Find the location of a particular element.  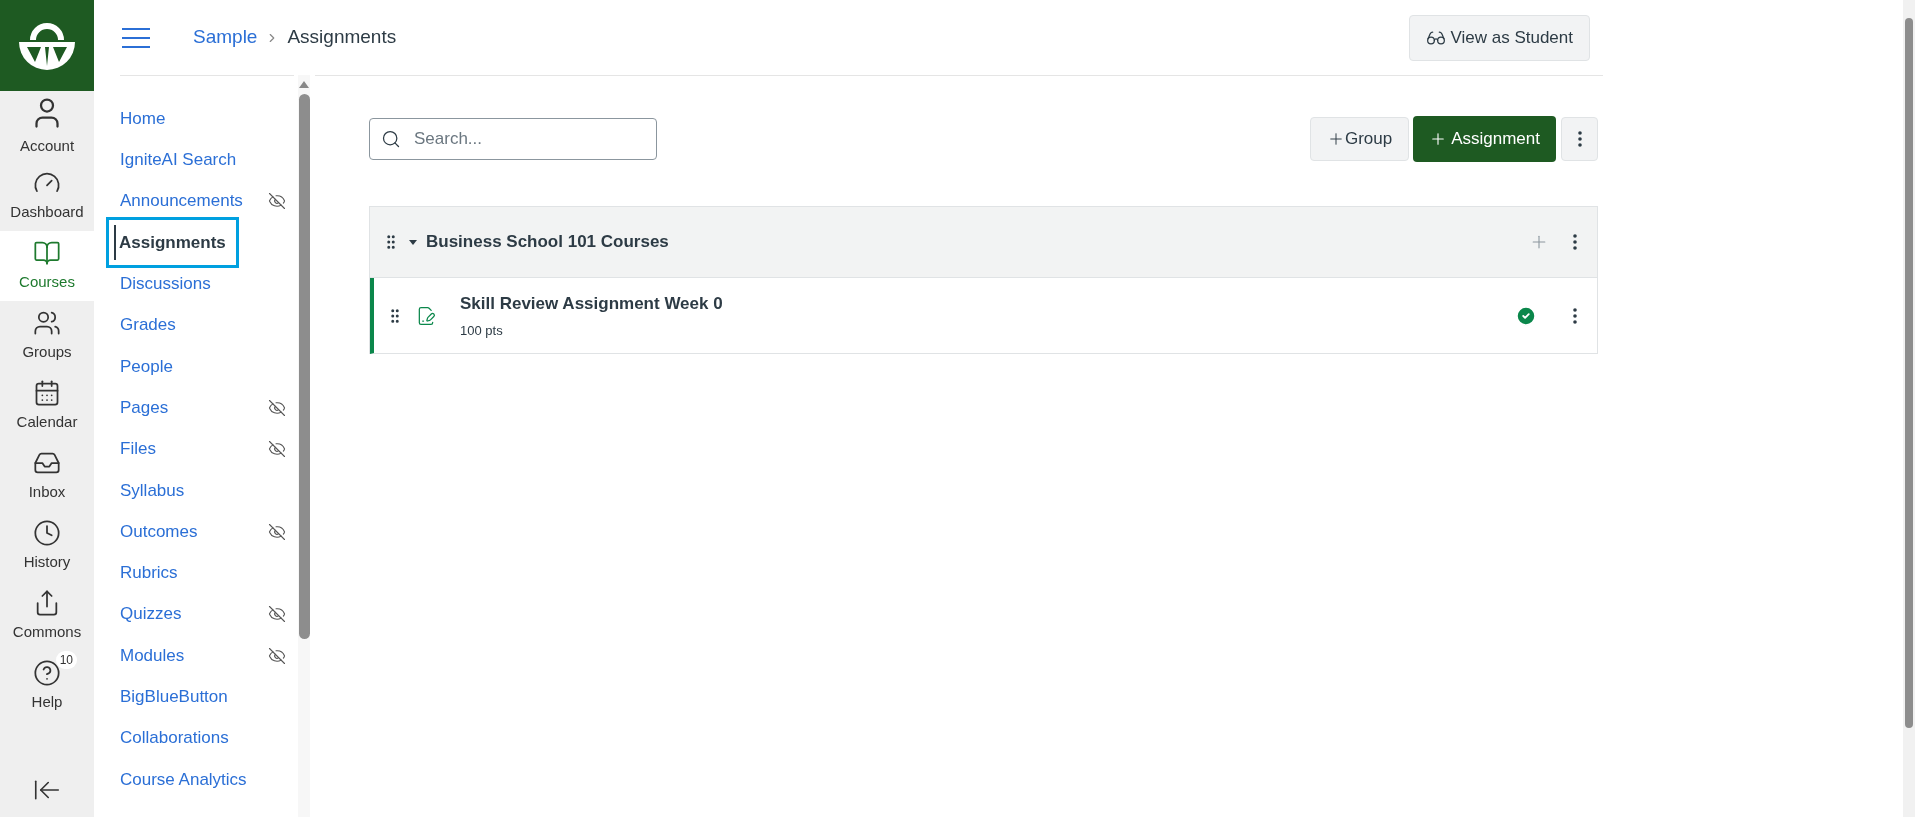

calendar-icon is located at coordinates (47, 392).